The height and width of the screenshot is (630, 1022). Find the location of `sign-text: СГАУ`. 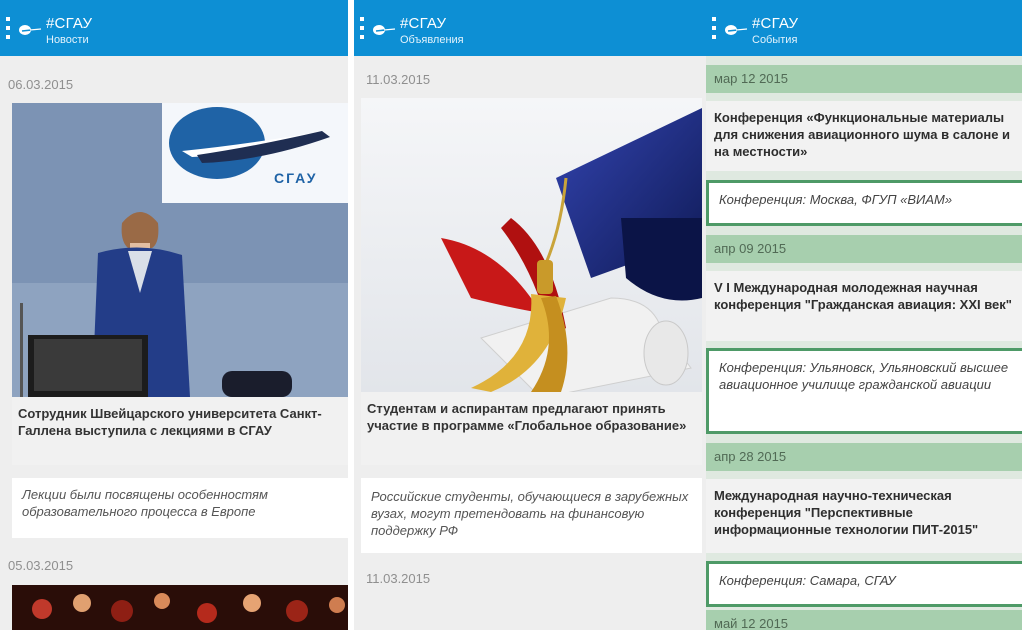

sign-text: СГАУ is located at coordinates (295, 178).